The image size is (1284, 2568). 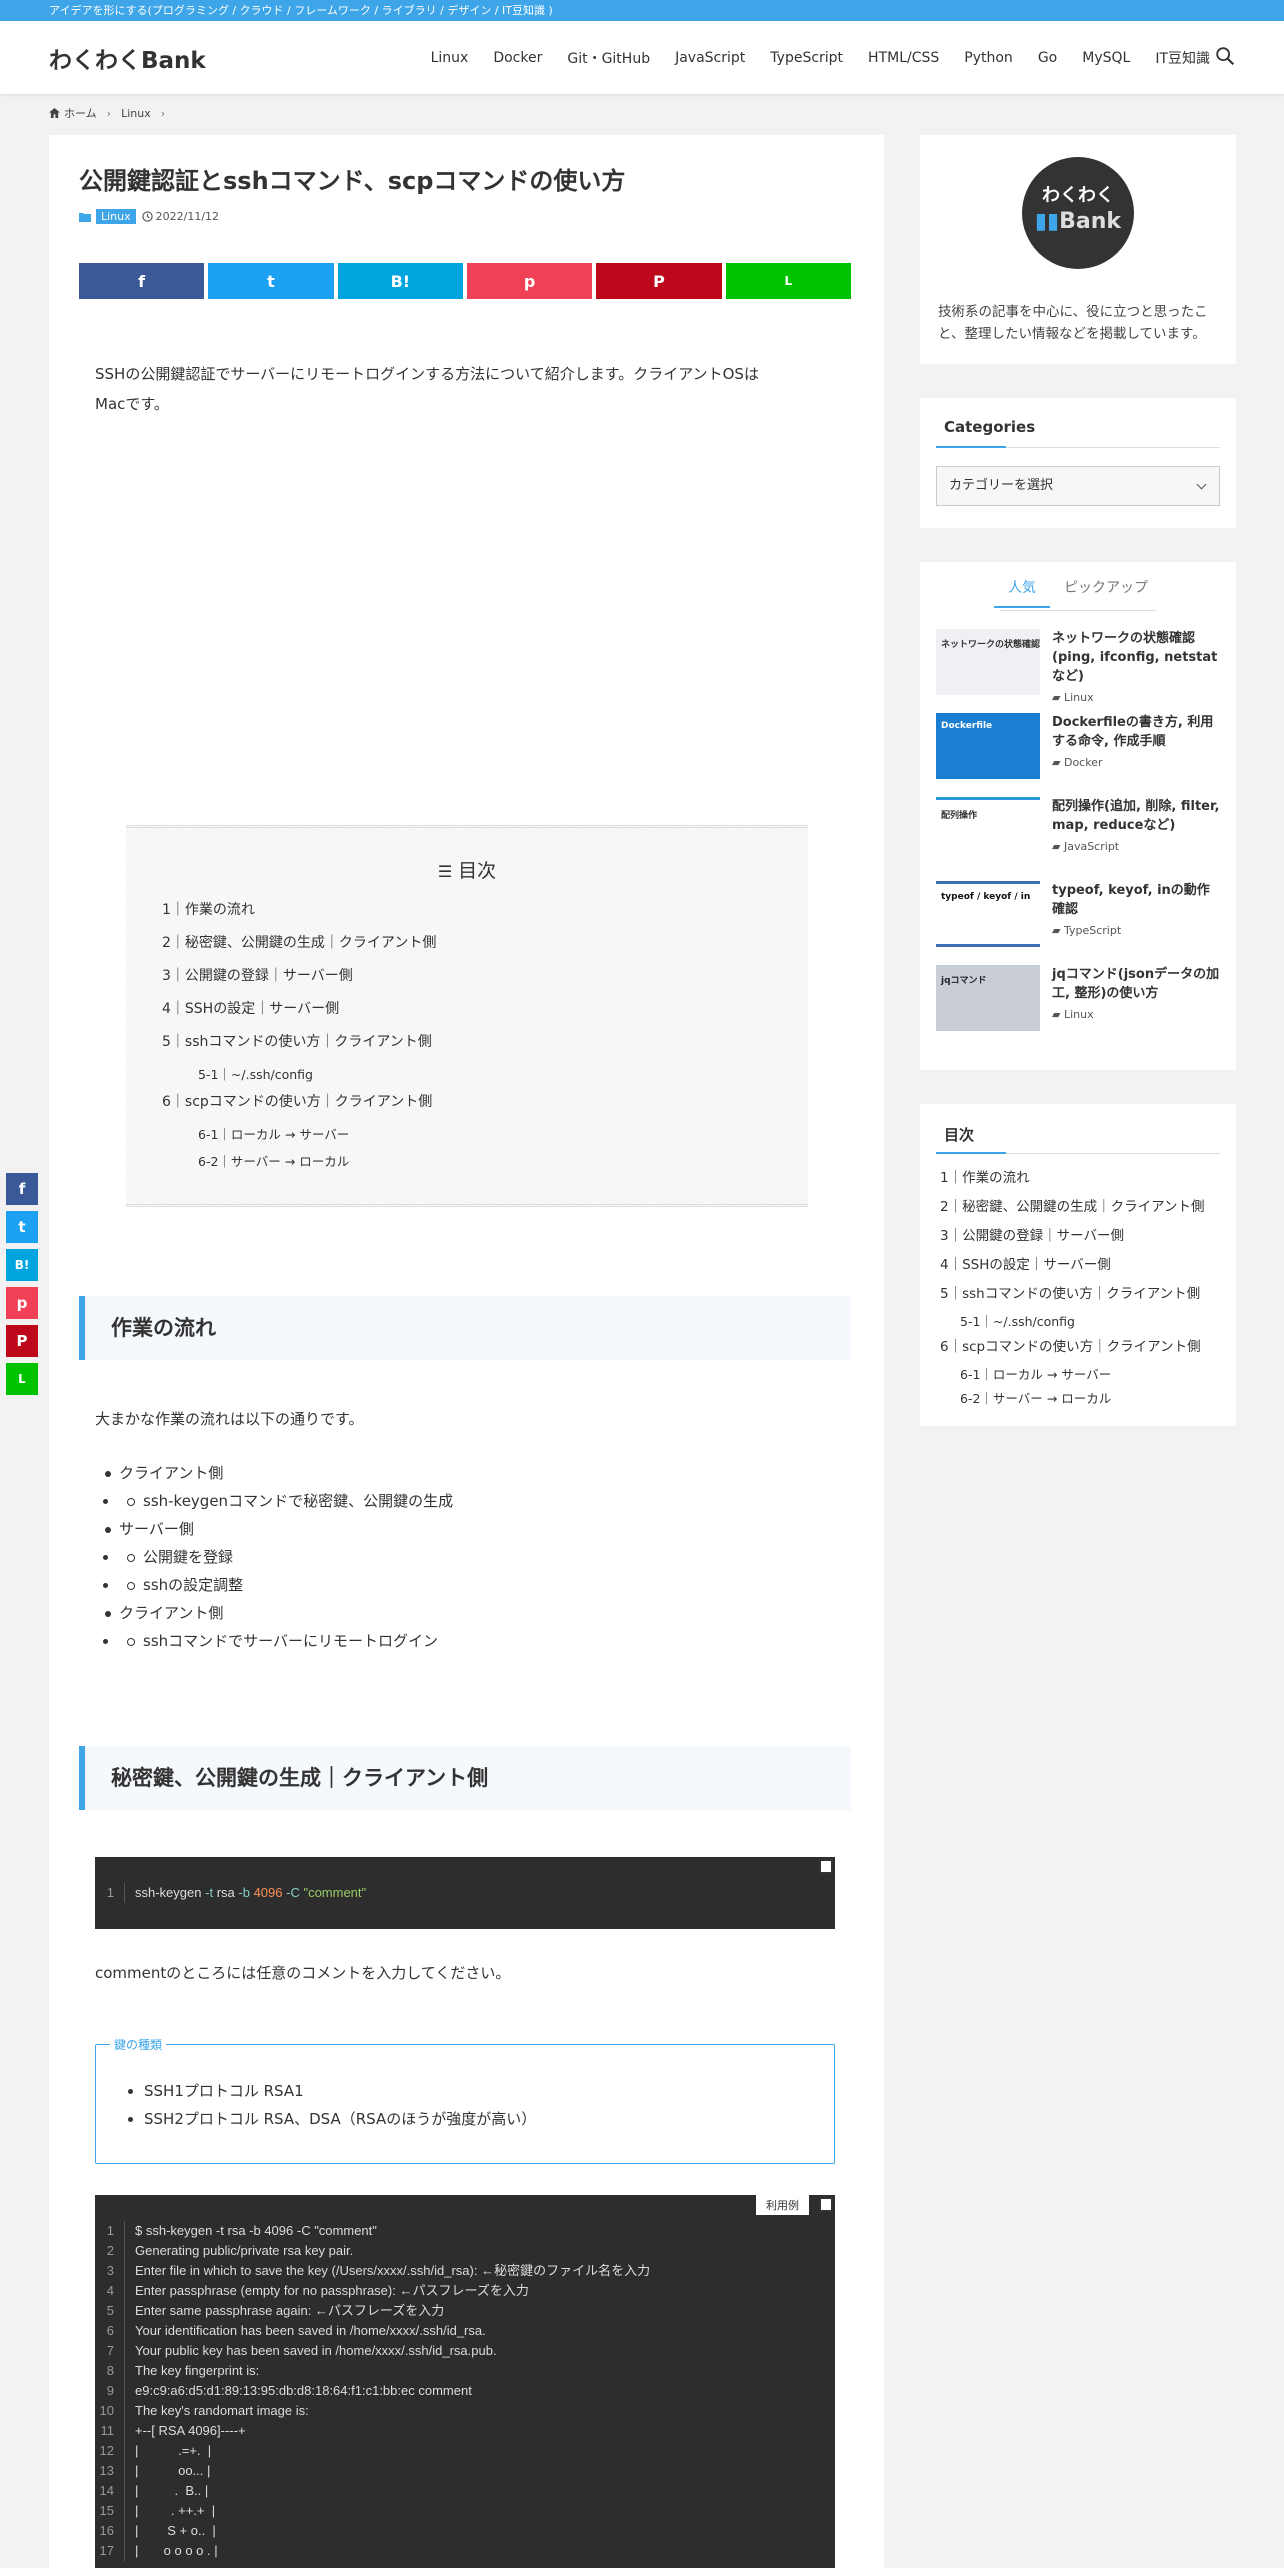 I want to click on nav-item-htmlcss: HTML/CSS, so click(x=903, y=58).